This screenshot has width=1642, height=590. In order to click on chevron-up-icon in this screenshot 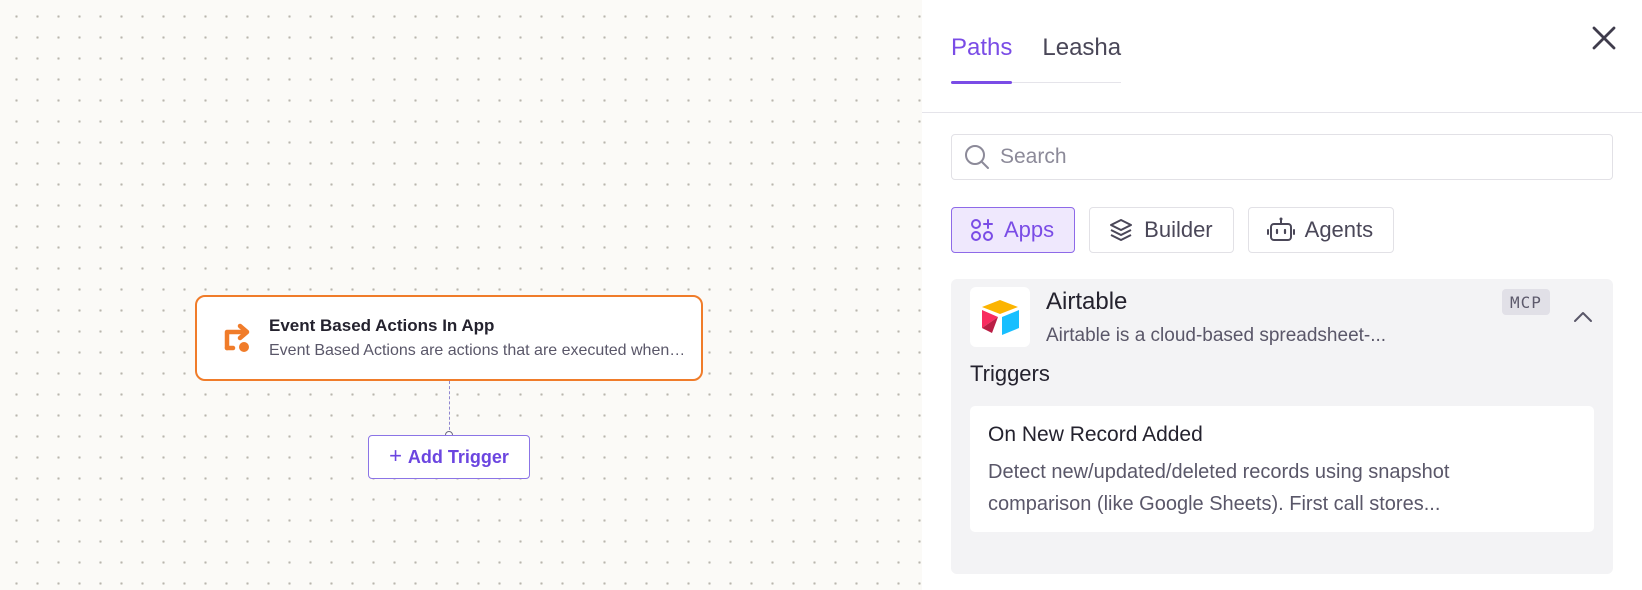, I will do `click(1583, 317)`.